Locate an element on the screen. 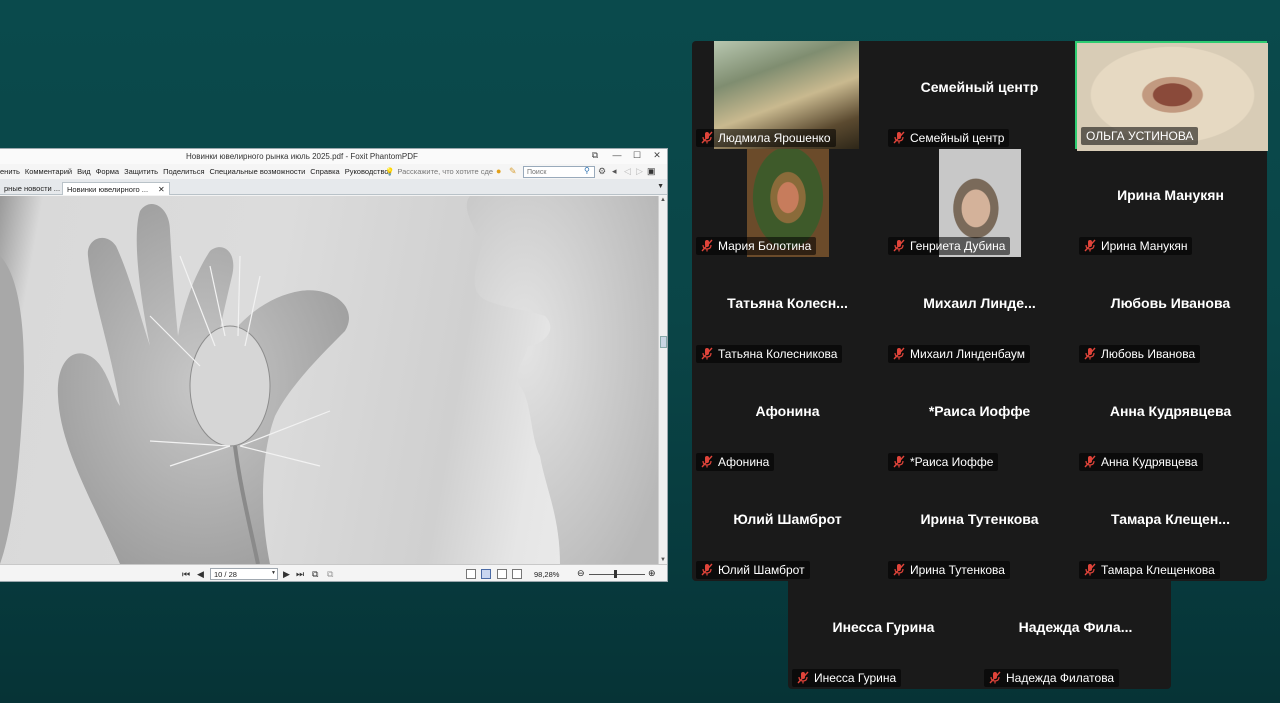 This screenshot has height=703, width=1280. participant-name-label: Афонина is located at coordinates (735, 462).